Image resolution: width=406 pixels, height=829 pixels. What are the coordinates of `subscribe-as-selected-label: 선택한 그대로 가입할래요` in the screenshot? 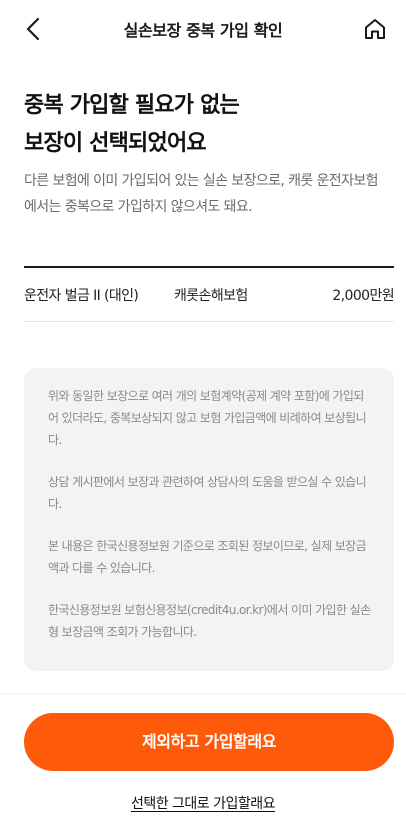 It's located at (203, 804).